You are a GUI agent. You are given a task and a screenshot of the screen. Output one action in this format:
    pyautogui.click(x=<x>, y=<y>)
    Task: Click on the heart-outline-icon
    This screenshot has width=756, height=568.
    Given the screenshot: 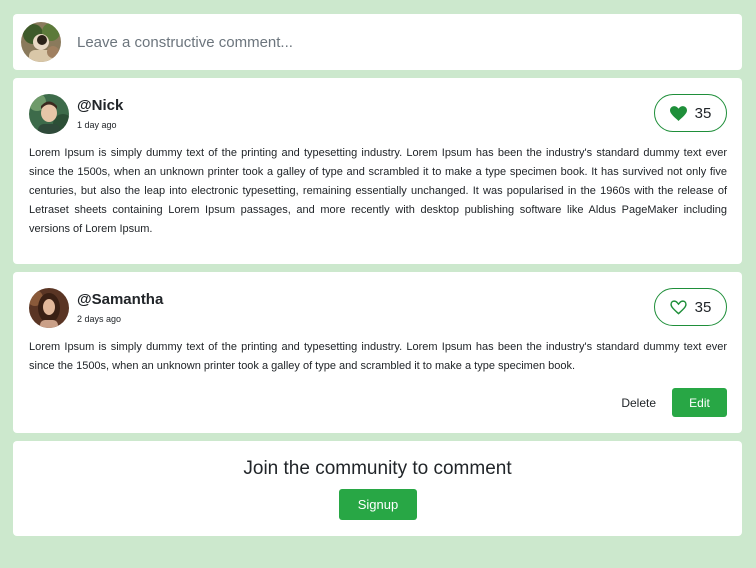 What is the action you would take?
    pyautogui.click(x=678, y=307)
    